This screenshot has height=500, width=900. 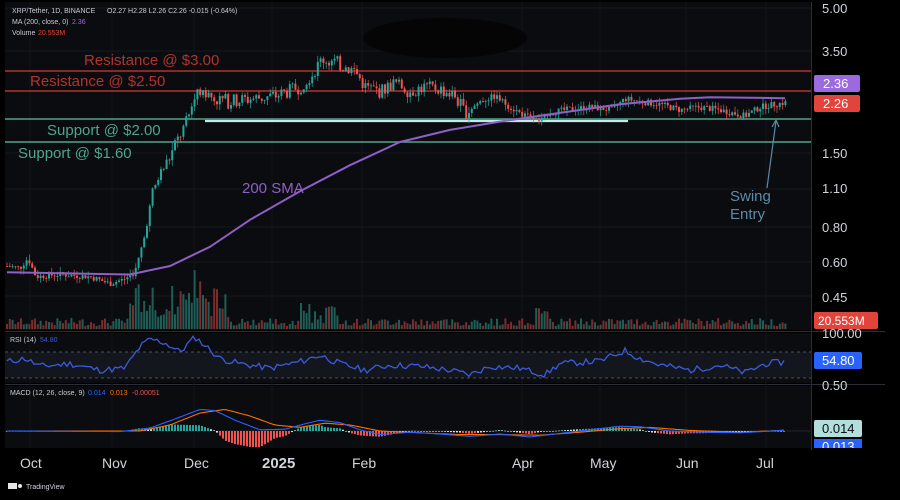 I want to click on macd-legend-v1: 0.014, so click(x=97, y=393).